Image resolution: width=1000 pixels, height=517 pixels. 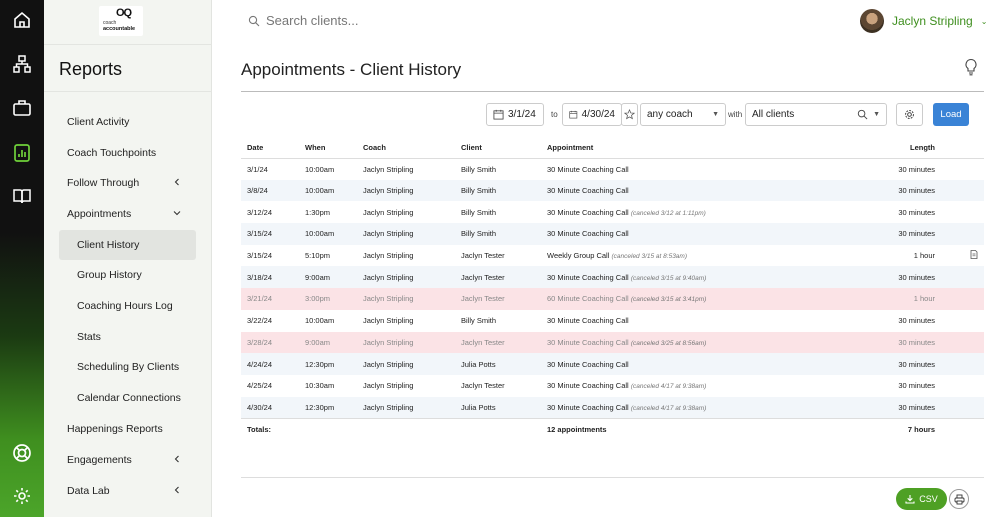 What do you see at coordinates (270, 277) in the screenshot?
I see `cell-date: 3/18/24` at bounding box center [270, 277].